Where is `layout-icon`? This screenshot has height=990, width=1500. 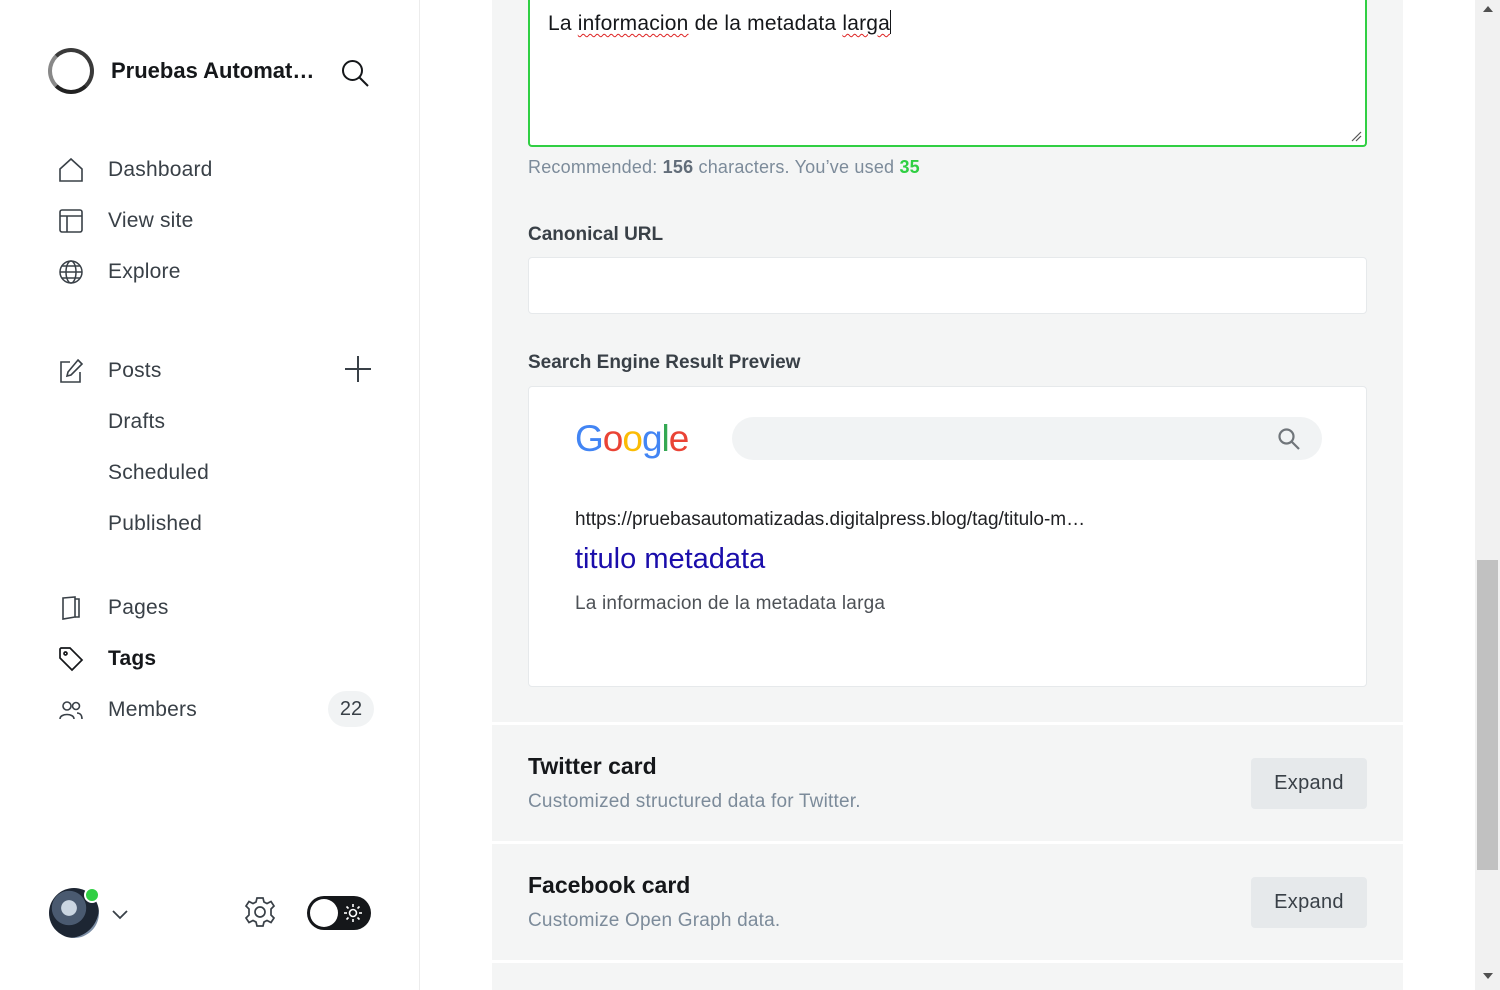
layout-icon is located at coordinates (71, 221).